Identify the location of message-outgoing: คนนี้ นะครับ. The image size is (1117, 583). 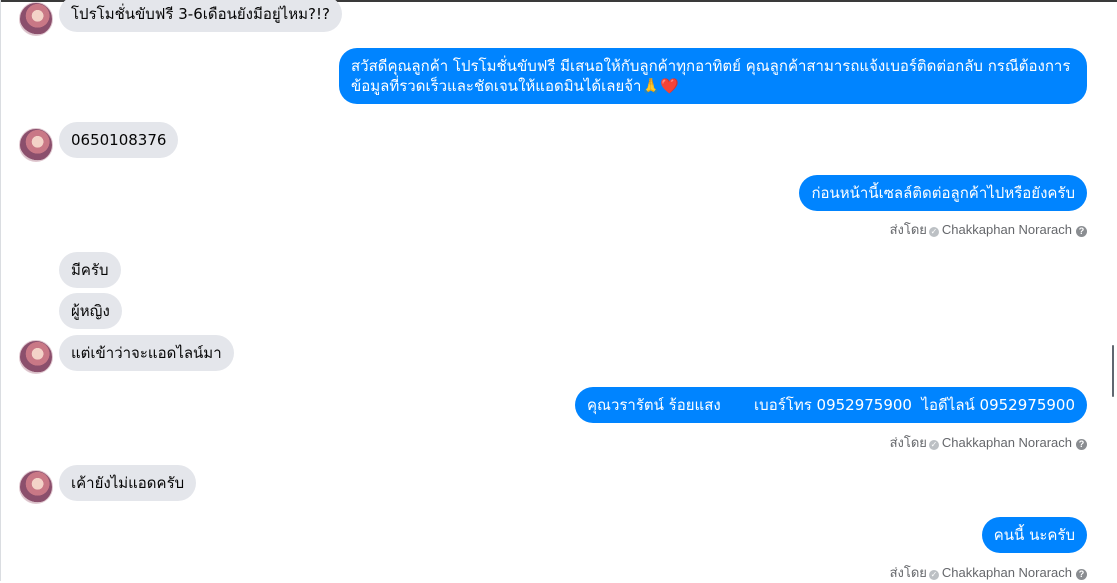
(1034, 535).